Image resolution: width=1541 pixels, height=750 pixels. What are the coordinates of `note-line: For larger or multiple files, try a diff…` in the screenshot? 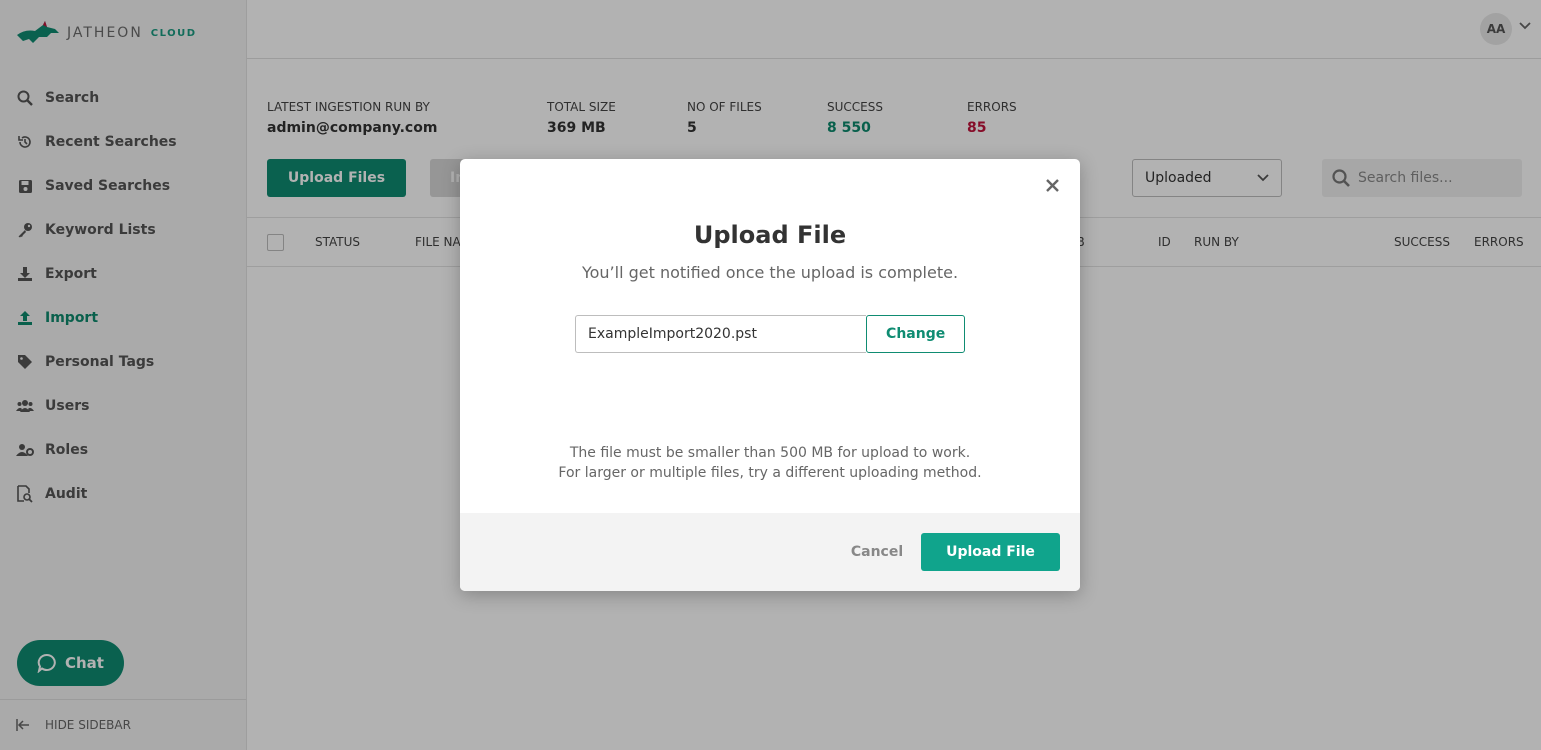 It's located at (770, 473).